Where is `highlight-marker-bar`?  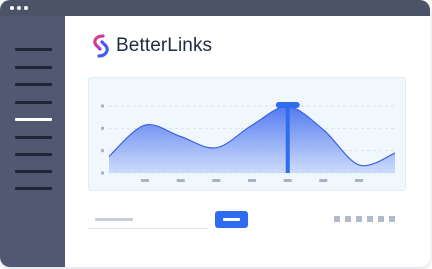
highlight-marker-bar is located at coordinates (287, 138).